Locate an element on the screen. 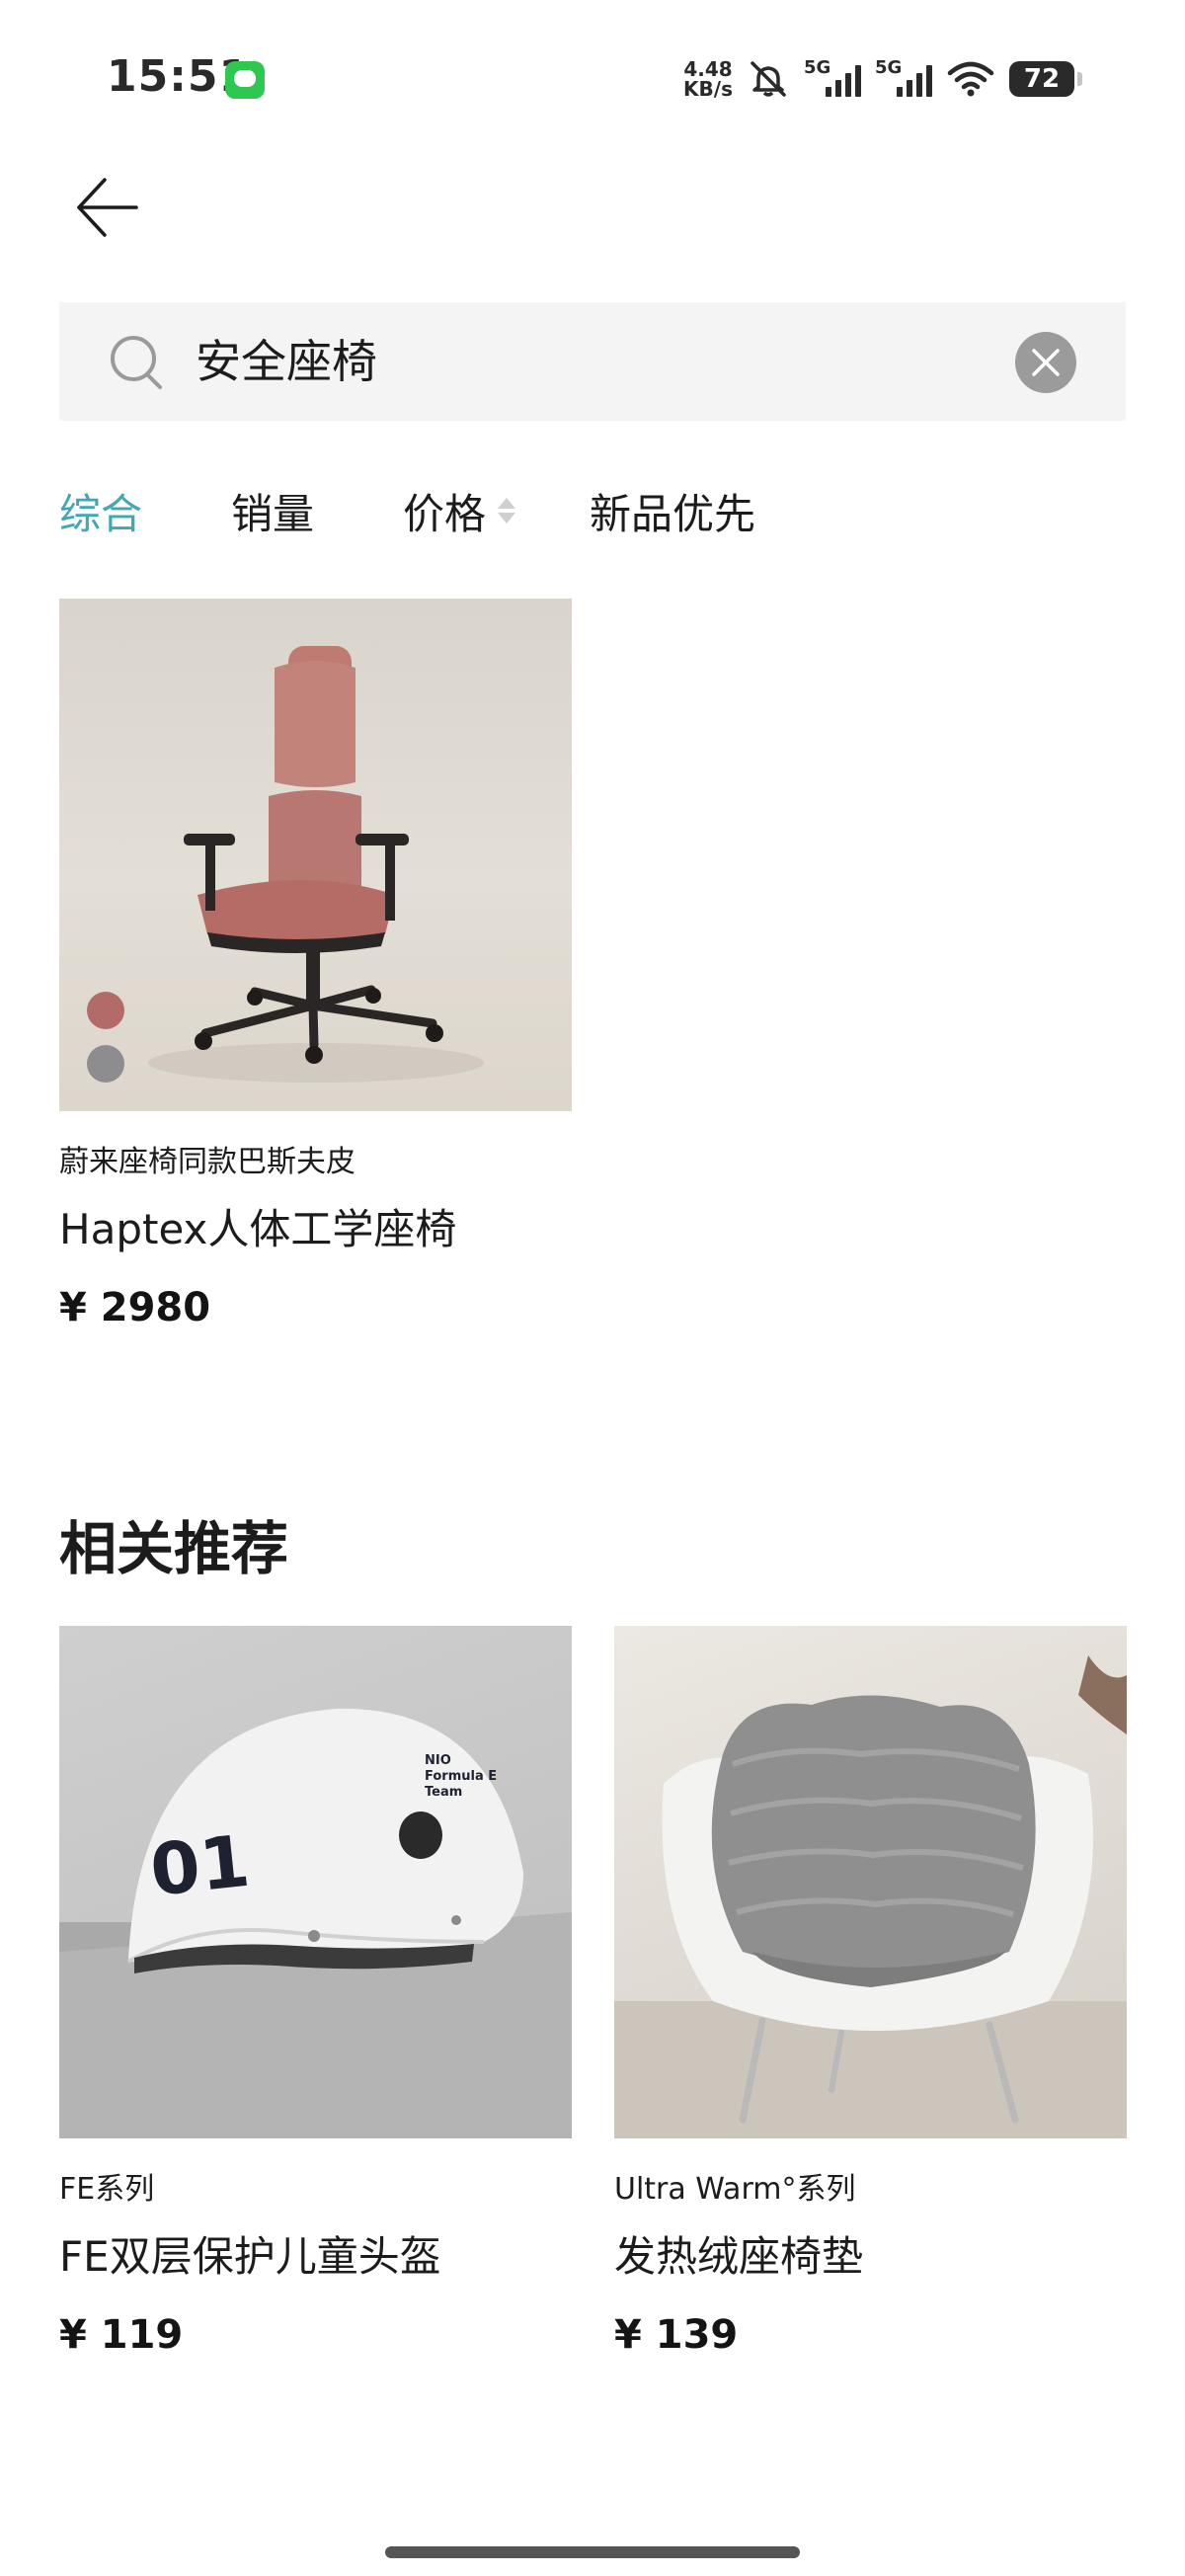 Image resolution: width=1185 pixels, height=2576 pixels. mute-icon is located at coordinates (768, 79).